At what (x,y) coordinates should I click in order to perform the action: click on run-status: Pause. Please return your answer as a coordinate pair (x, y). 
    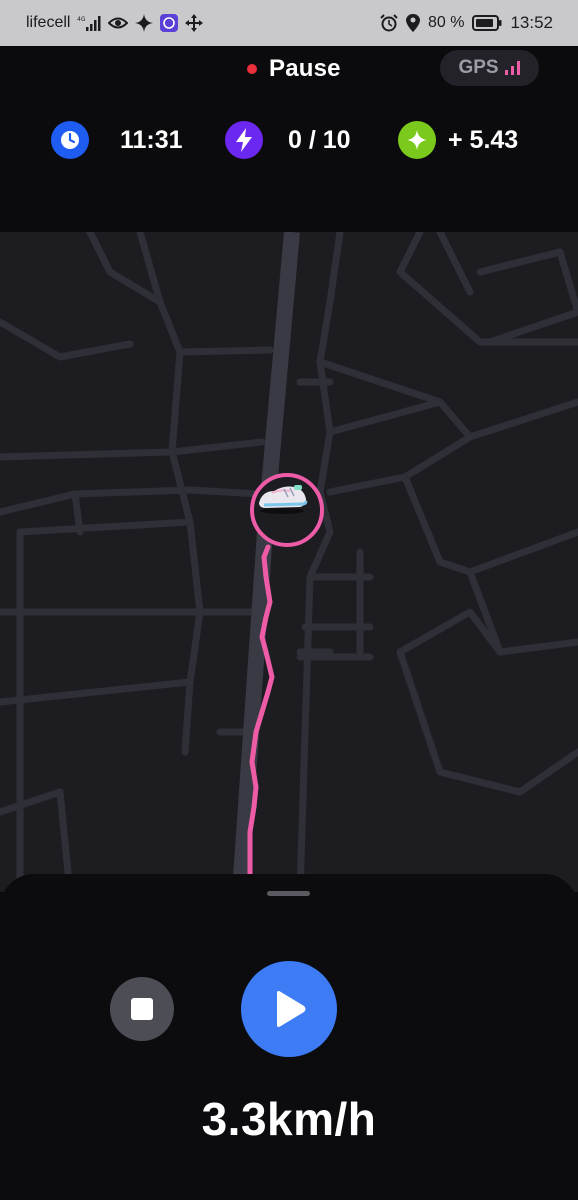
    Looking at the image, I should click on (294, 69).